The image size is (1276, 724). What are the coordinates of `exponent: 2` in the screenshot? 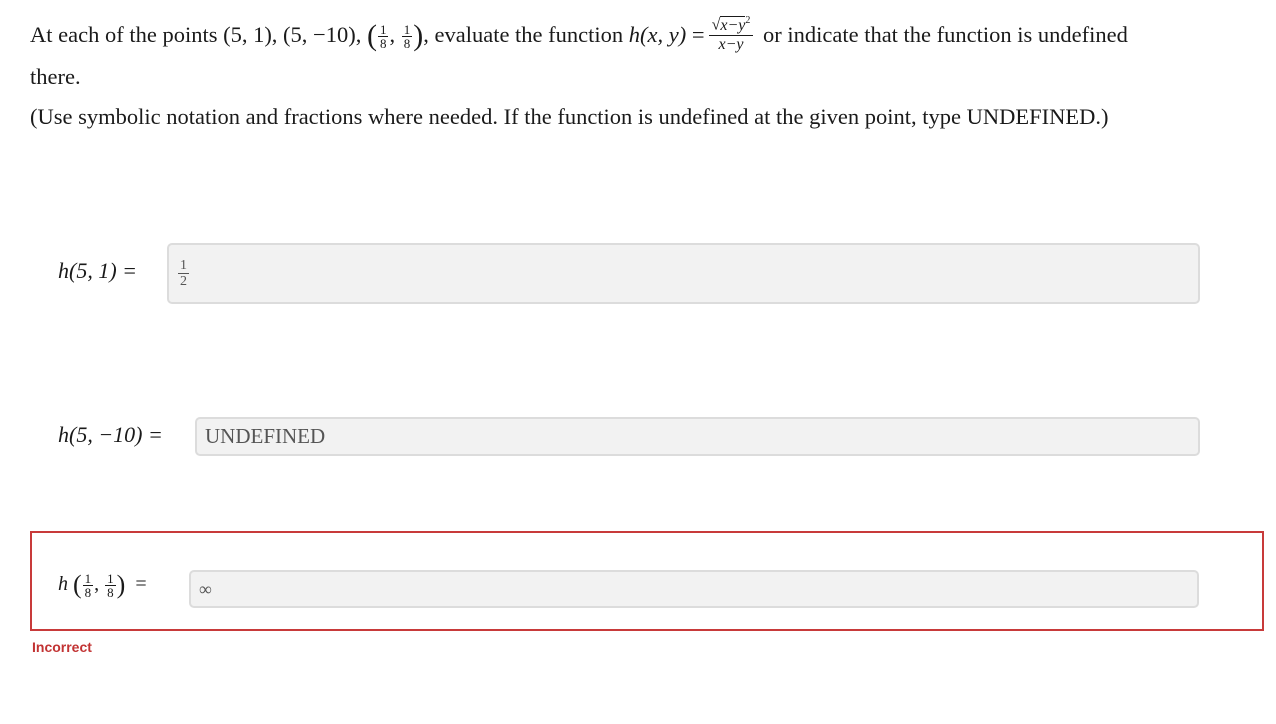 It's located at (748, 21).